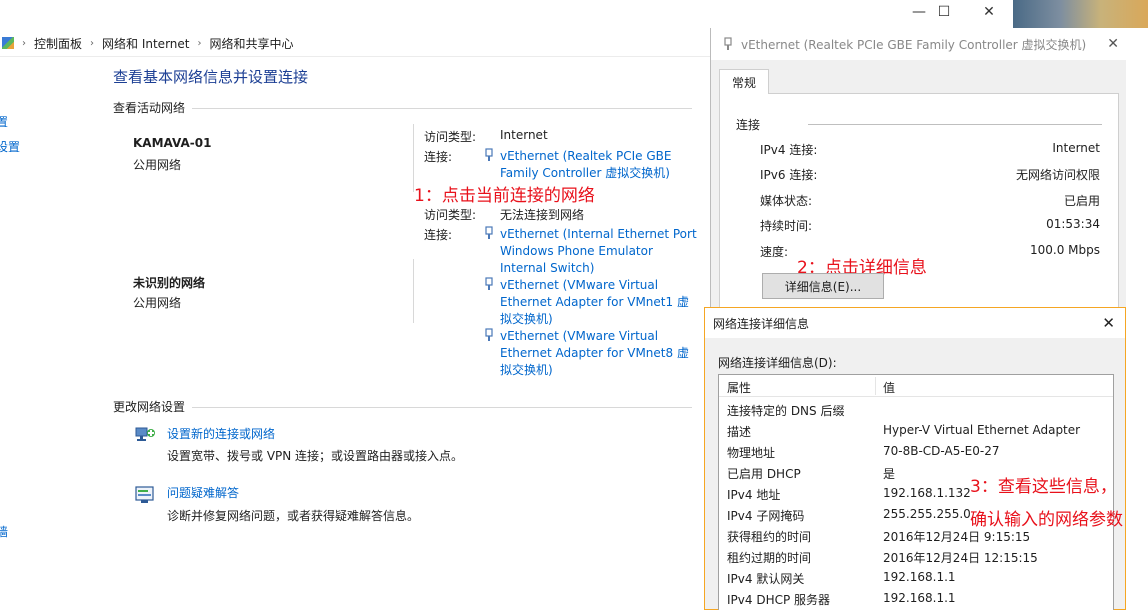 The height and width of the screenshot is (610, 1148). Describe the element at coordinates (251, 43) in the screenshot. I see `breadcrumb-item-network-sharing-center: 网络和共享中心` at that location.